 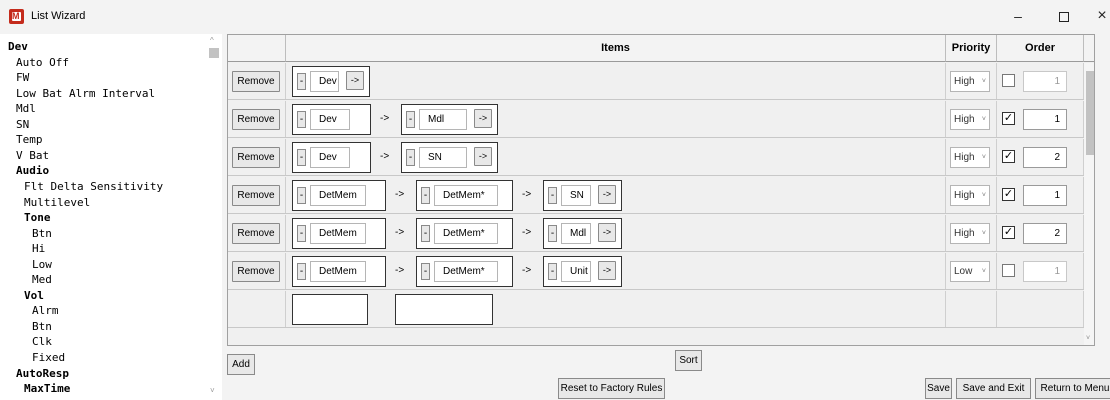 What do you see at coordinates (45, 310) in the screenshot?
I see `tree-node: Alrm` at bounding box center [45, 310].